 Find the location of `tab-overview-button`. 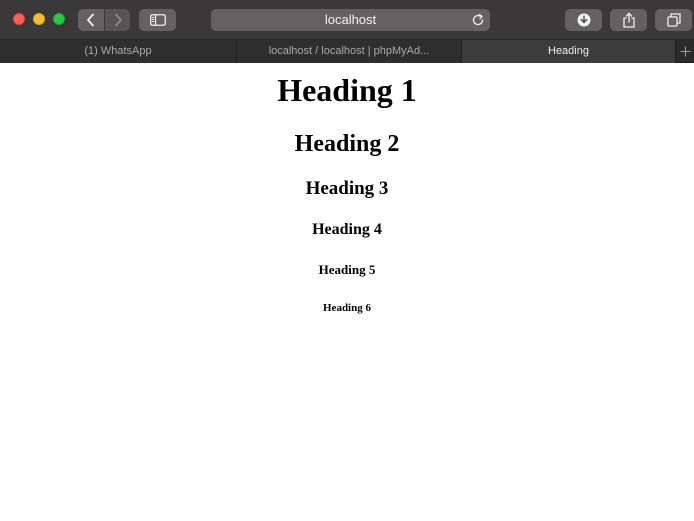

tab-overview-button is located at coordinates (673, 20).